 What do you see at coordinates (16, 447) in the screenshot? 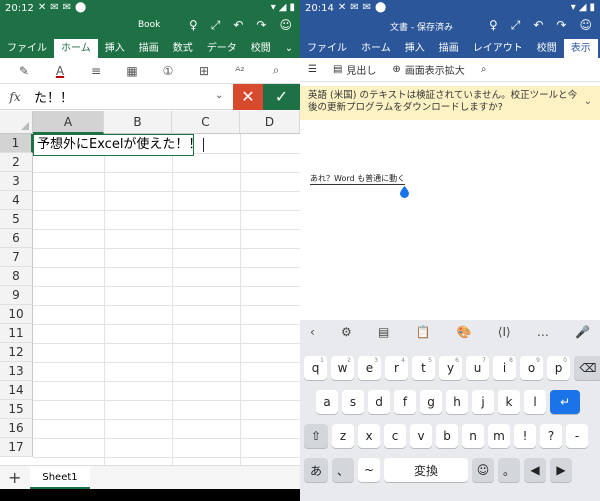
I see `row-header: 17` at bounding box center [16, 447].